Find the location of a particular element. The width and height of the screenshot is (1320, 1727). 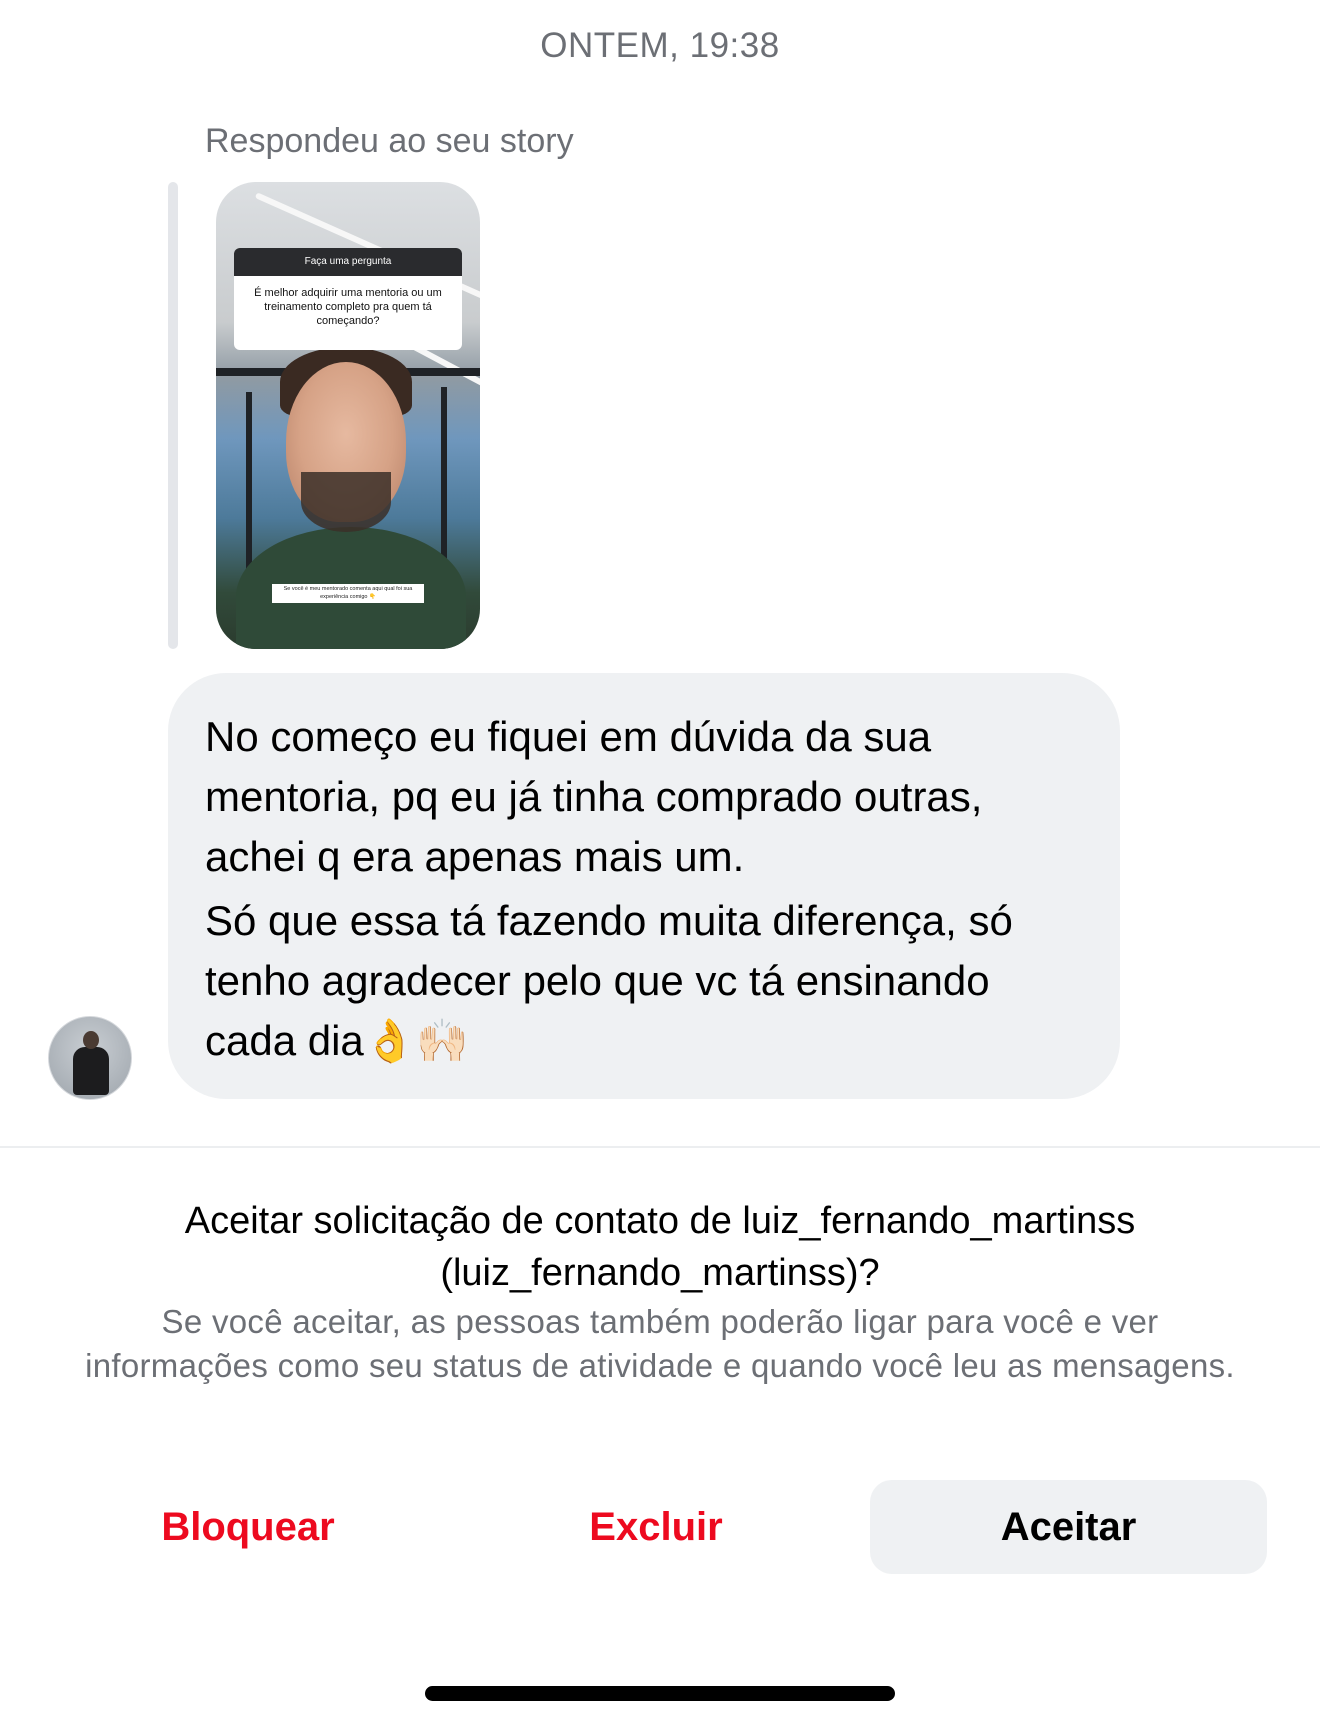

person-beard is located at coordinates (346, 502).